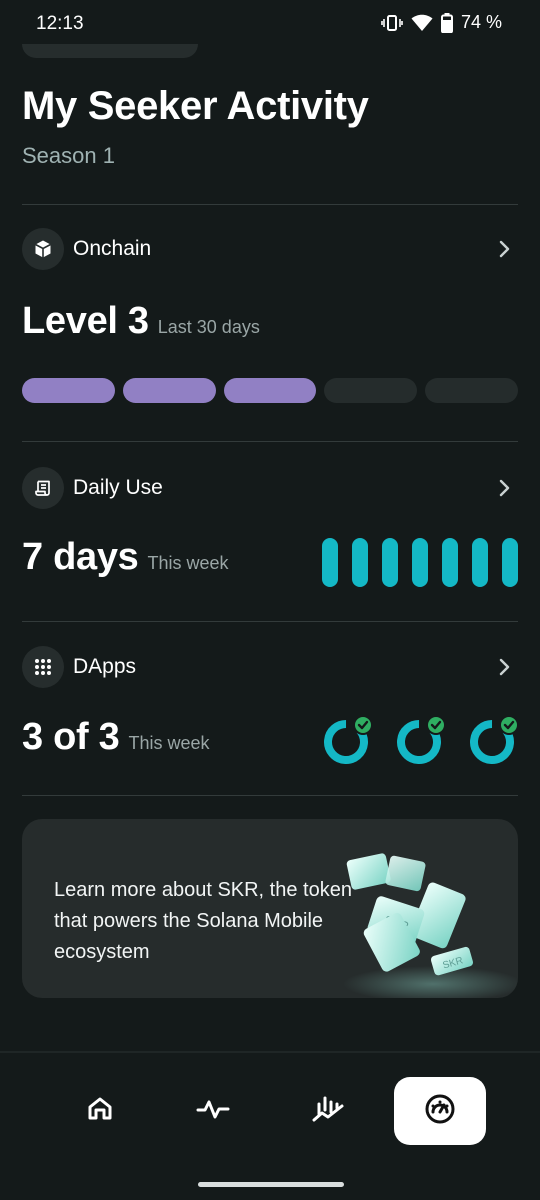 The height and width of the screenshot is (1200, 540). Describe the element at coordinates (85, 321) in the screenshot. I see `onchain-level: Level 3` at that location.